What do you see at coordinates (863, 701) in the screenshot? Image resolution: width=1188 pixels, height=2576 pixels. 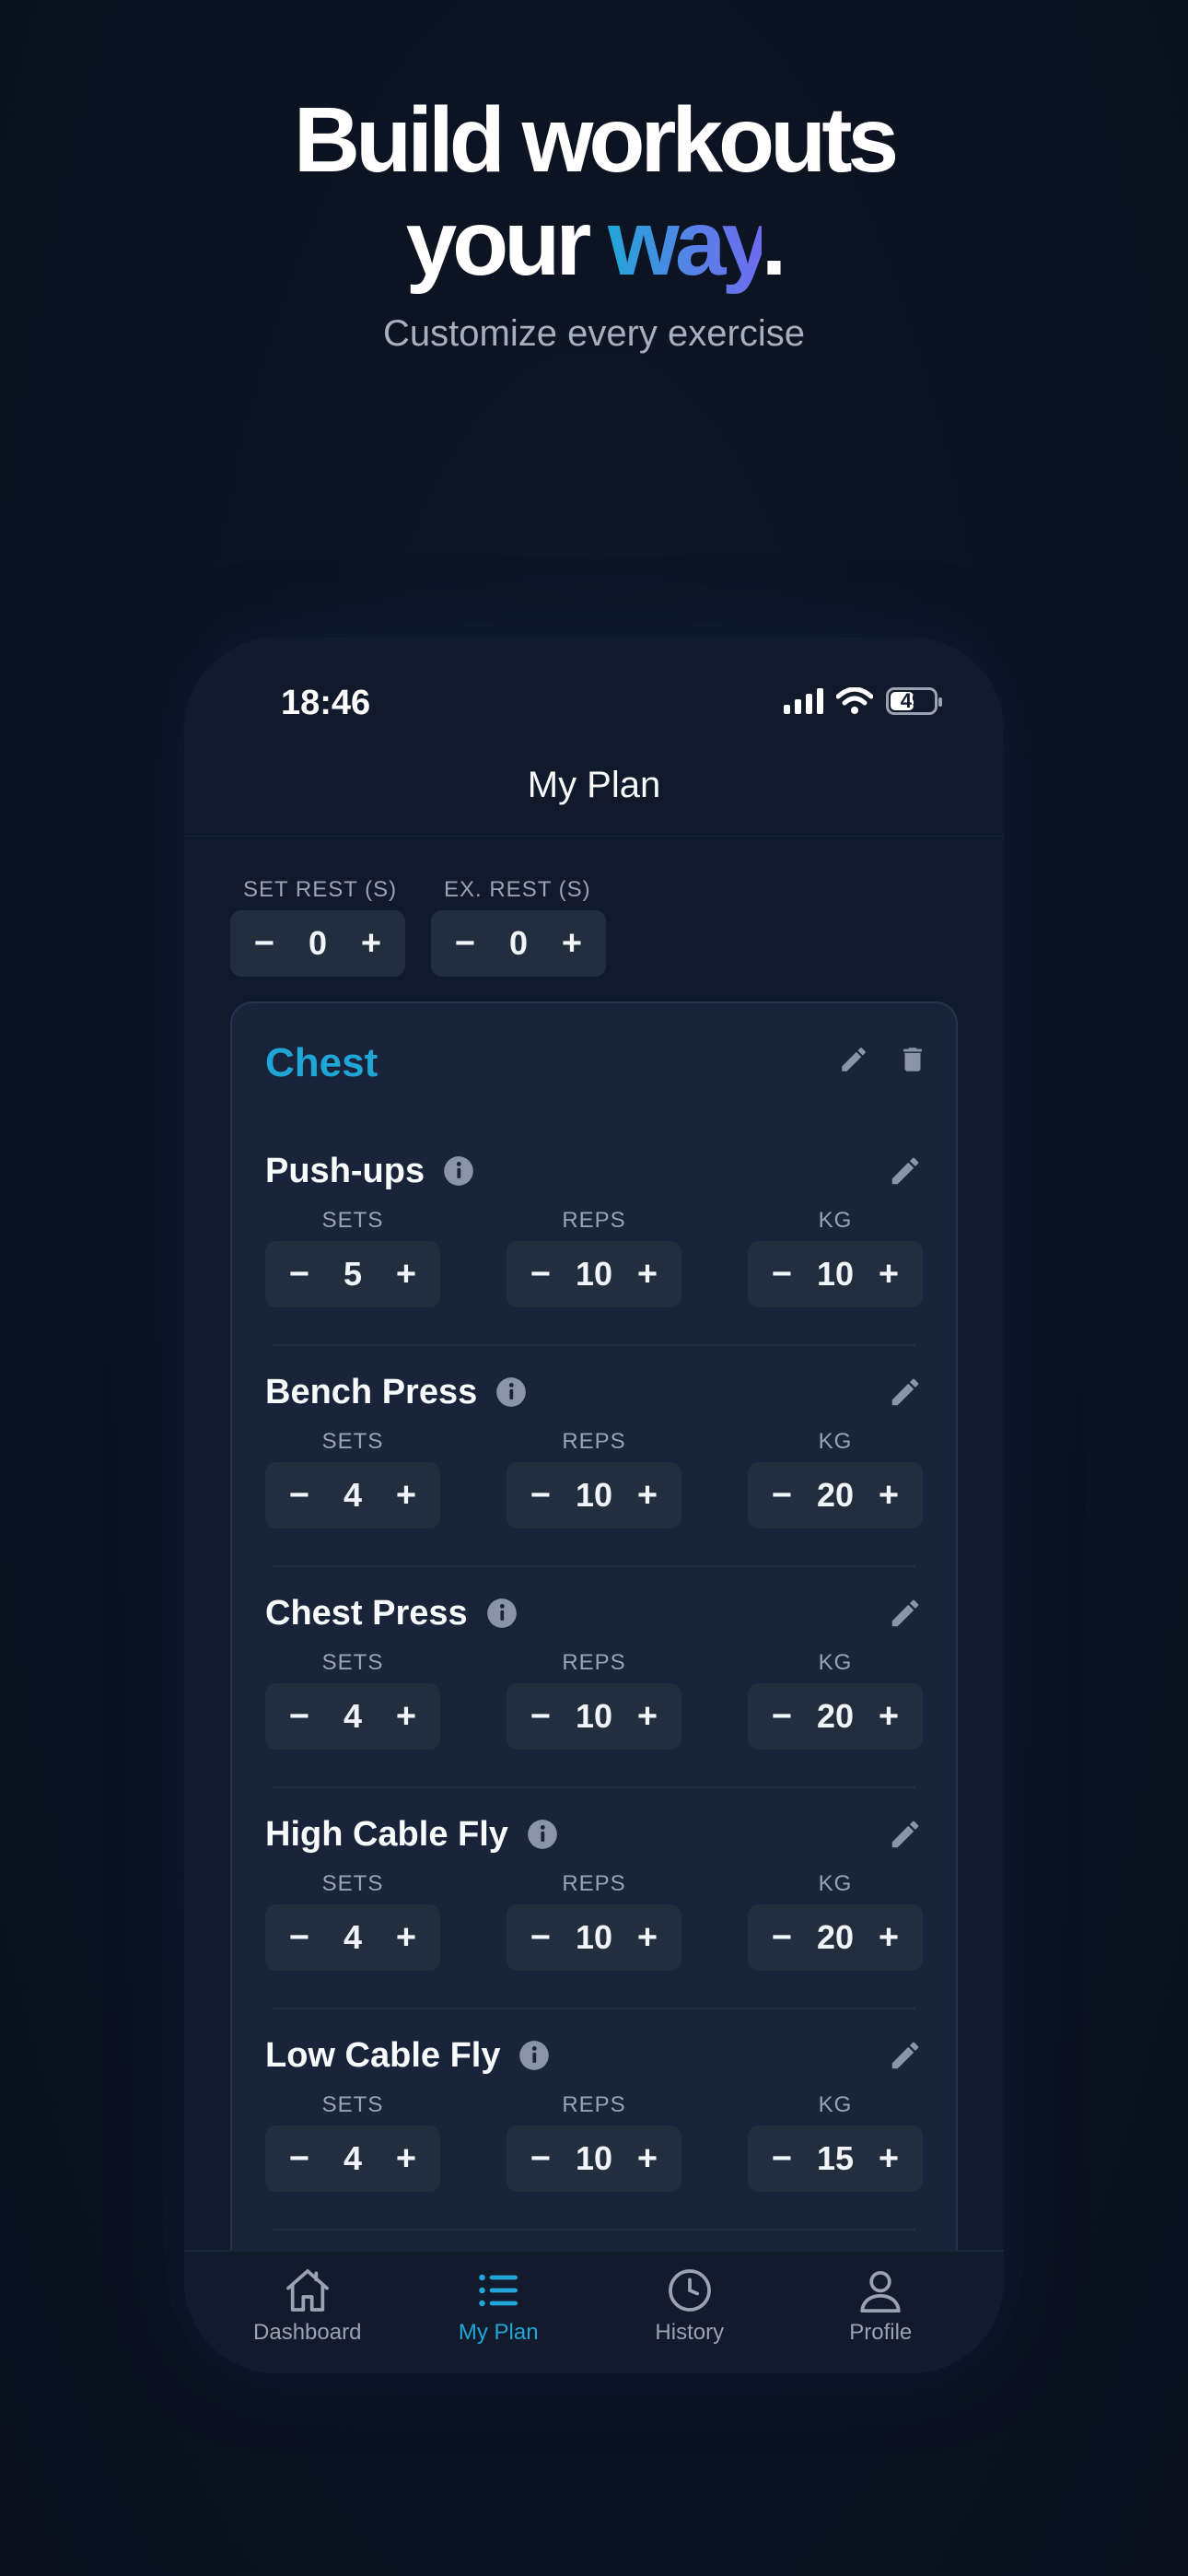 I see `status-icons: 49` at bounding box center [863, 701].